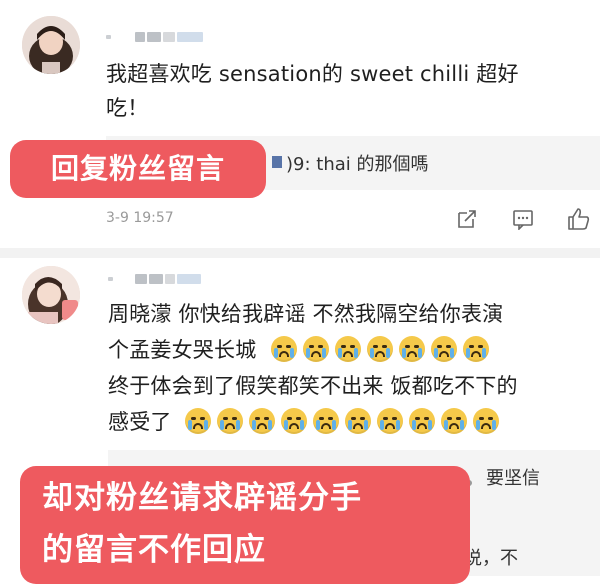  I want to click on overlay-line2: 的留言不作回应, so click(154, 550).